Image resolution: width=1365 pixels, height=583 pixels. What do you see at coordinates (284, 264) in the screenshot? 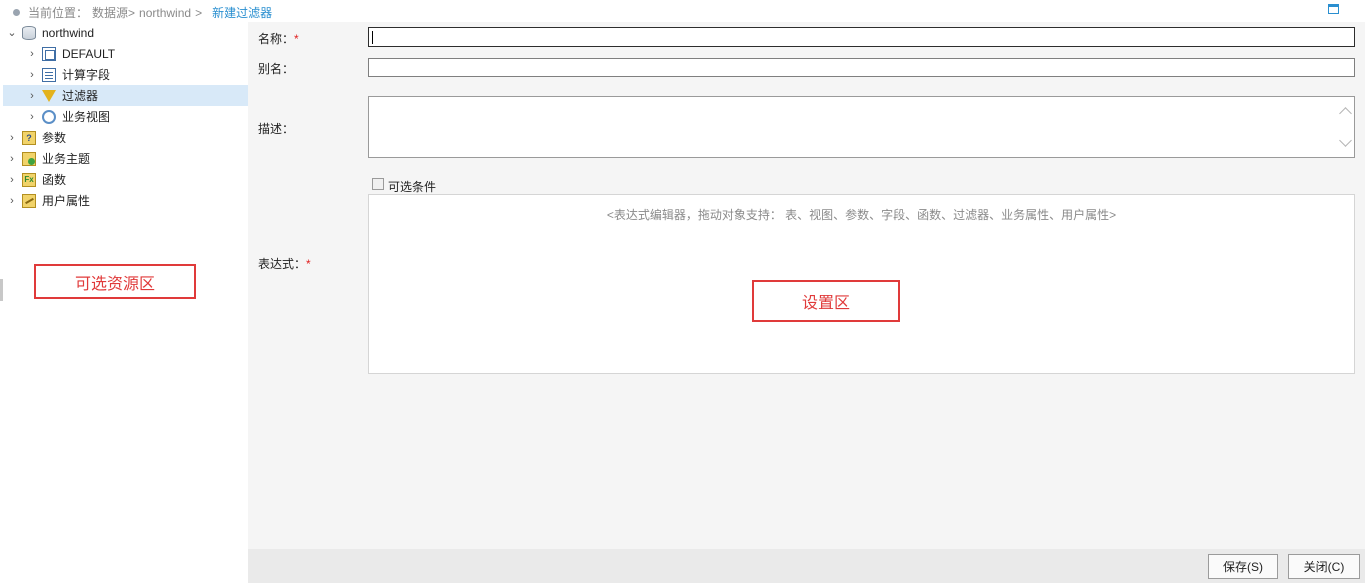
I see `expression-label: 表达式：*` at bounding box center [284, 264].